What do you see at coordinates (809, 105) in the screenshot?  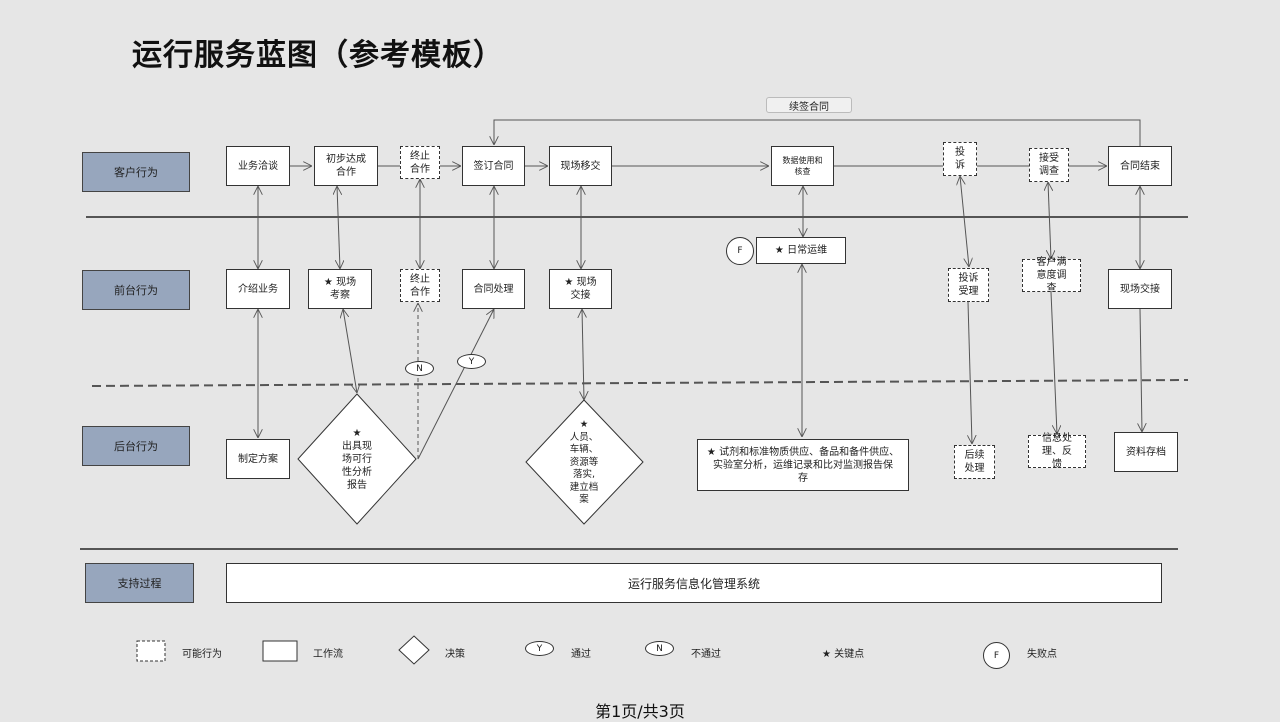 I see `renew-contract-label: 续签合同` at bounding box center [809, 105].